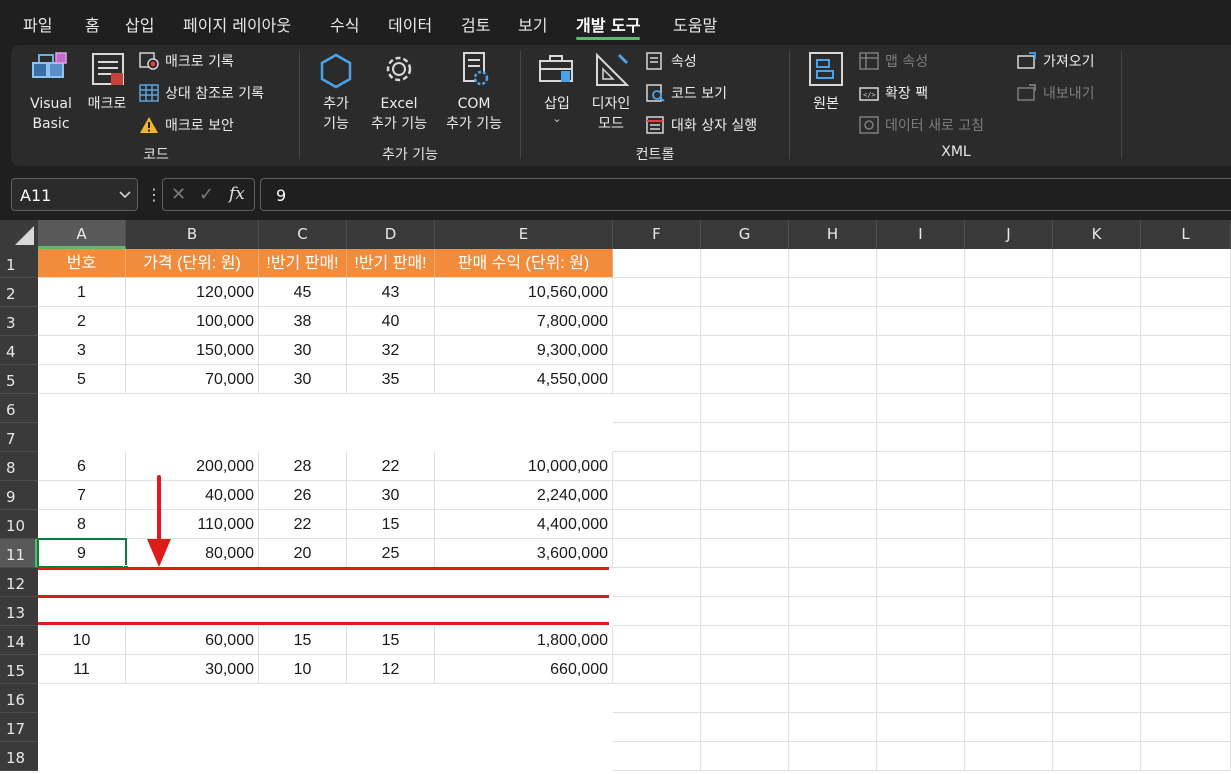  What do you see at coordinates (1097, 727) in the screenshot?
I see `cell-k17` at bounding box center [1097, 727].